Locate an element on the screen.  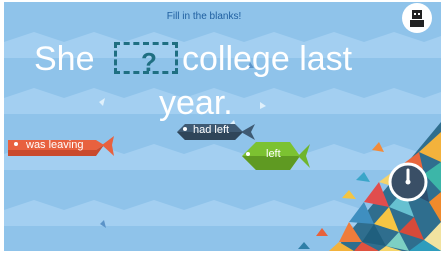
profile-button is located at coordinates (417, 18).